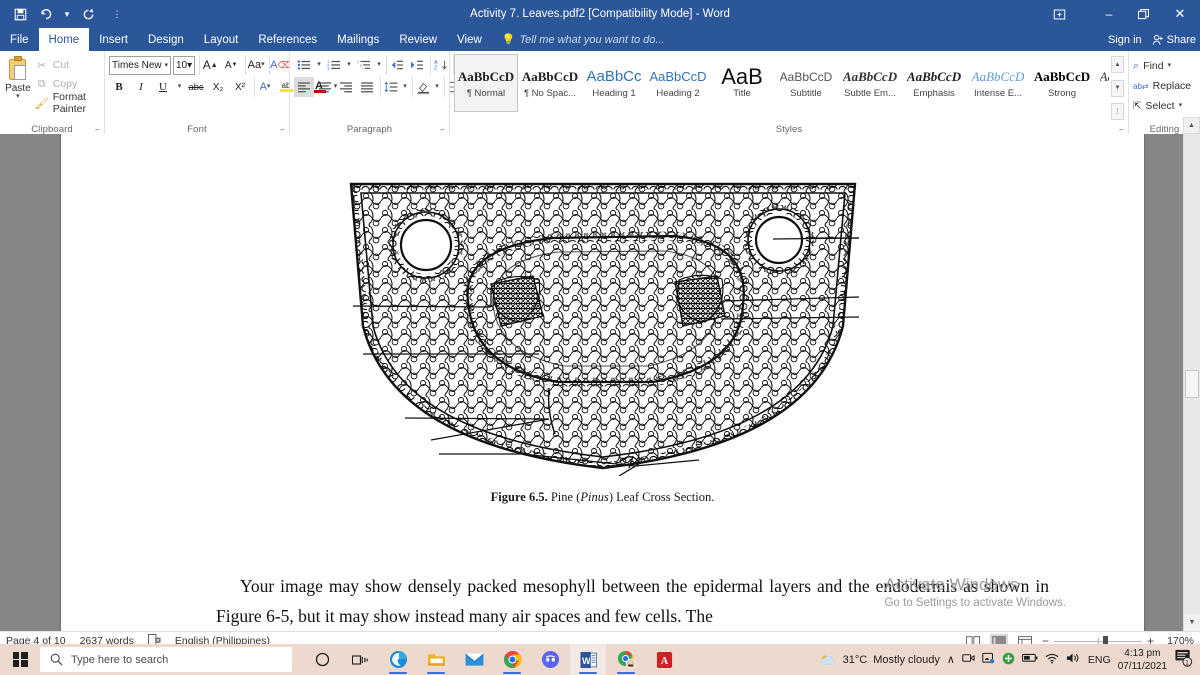 The height and width of the screenshot is (675, 1200). What do you see at coordinates (88, 14) in the screenshot?
I see `redo-icon` at bounding box center [88, 14].